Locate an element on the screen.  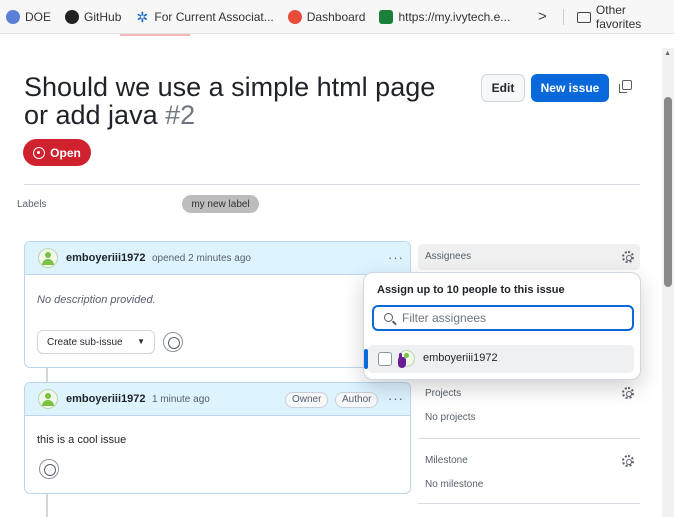
search-icon is located at coordinates (388, 317).